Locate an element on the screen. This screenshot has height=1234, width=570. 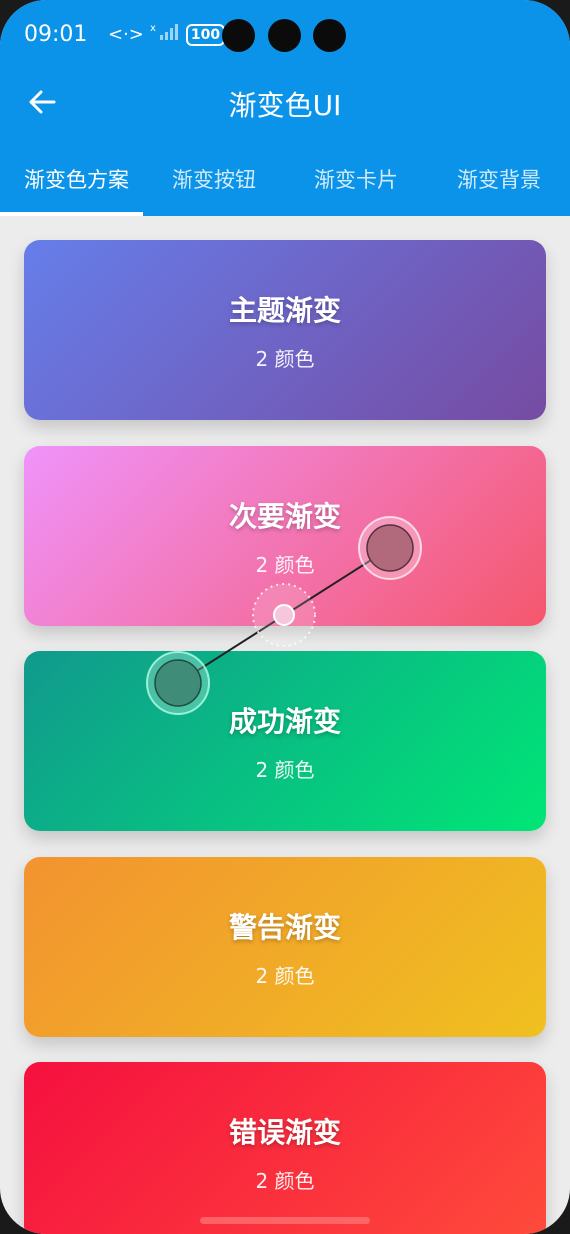
signal-icon: x is located at coordinates (165, 34).